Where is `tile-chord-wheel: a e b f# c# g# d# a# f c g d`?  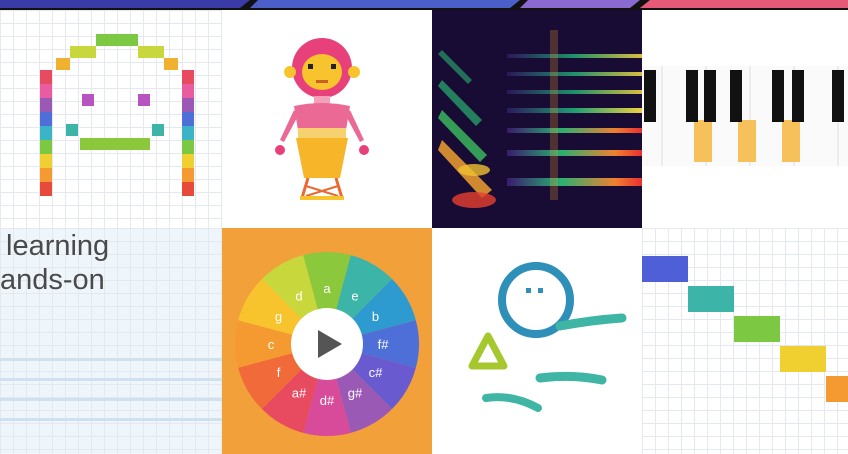
tile-chord-wheel: a e b f# c# g# d# a# f c g d is located at coordinates (327, 341).